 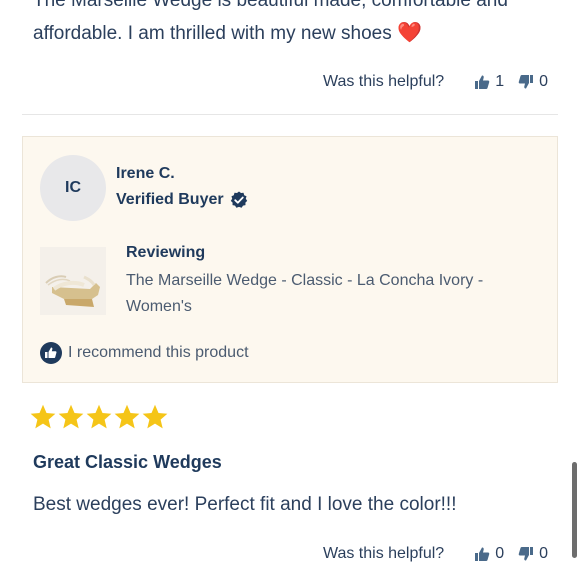 I want to click on verified-label: Verified Buyer, so click(x=170, y=199).